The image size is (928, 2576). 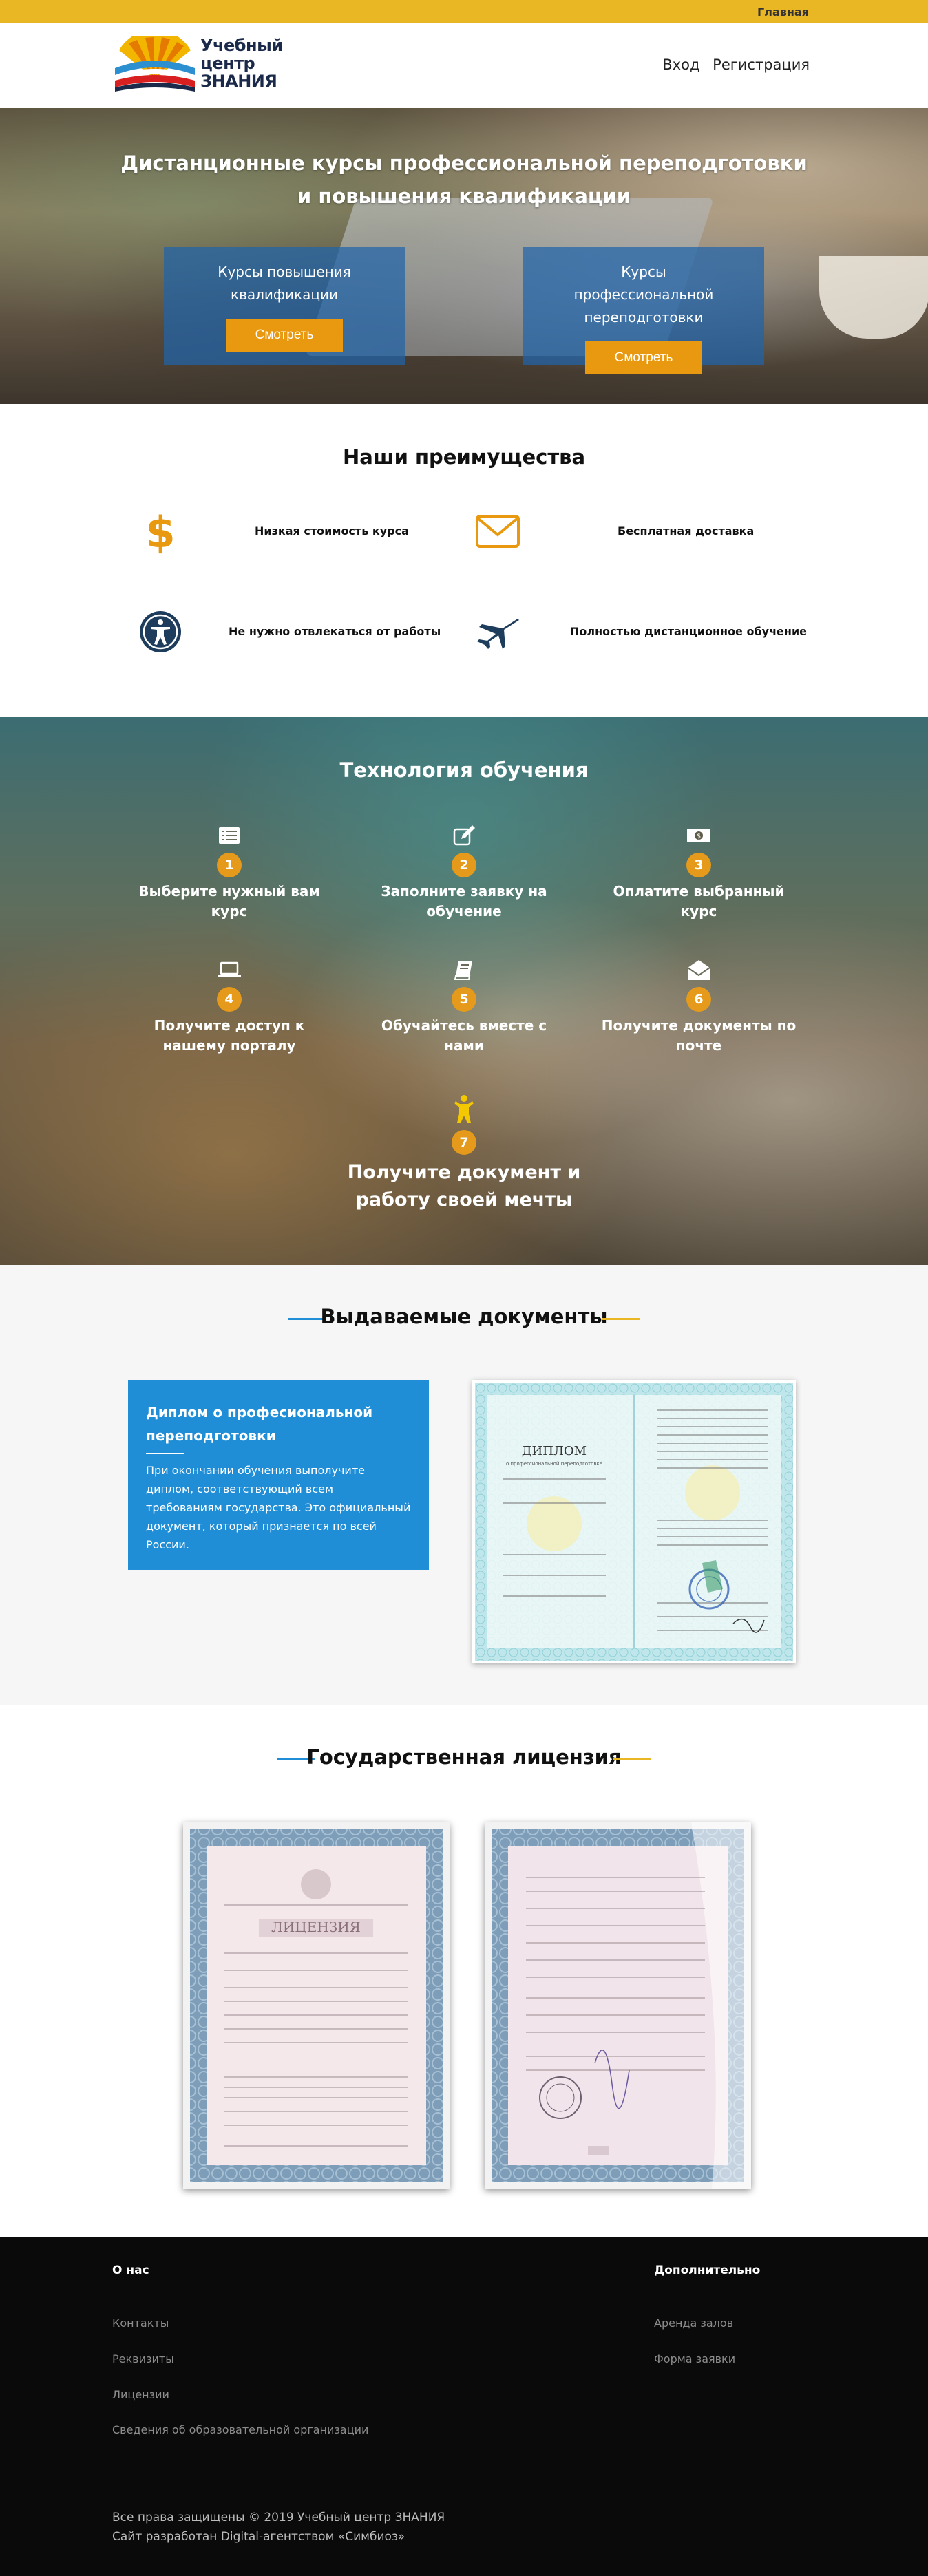 I want to click on step-number: 3, so click(x=698, y=865).